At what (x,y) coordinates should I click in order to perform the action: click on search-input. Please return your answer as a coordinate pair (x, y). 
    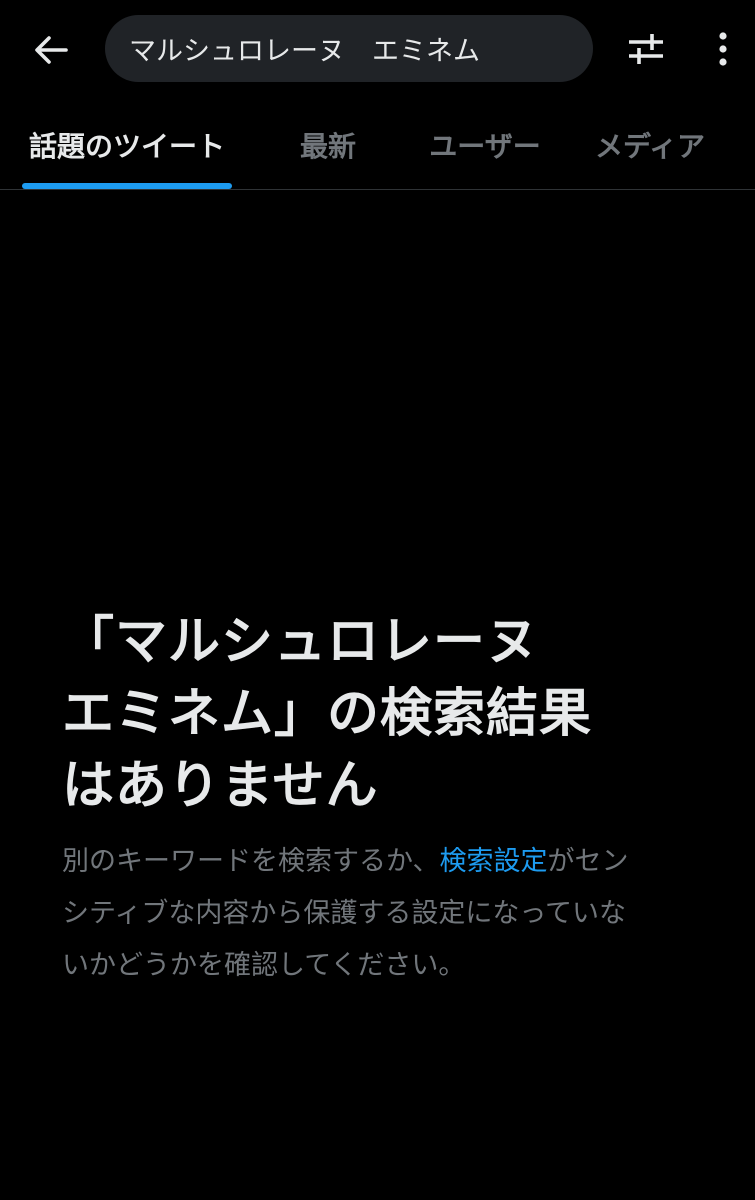
    Looking at the image, I should click on (349, 48).